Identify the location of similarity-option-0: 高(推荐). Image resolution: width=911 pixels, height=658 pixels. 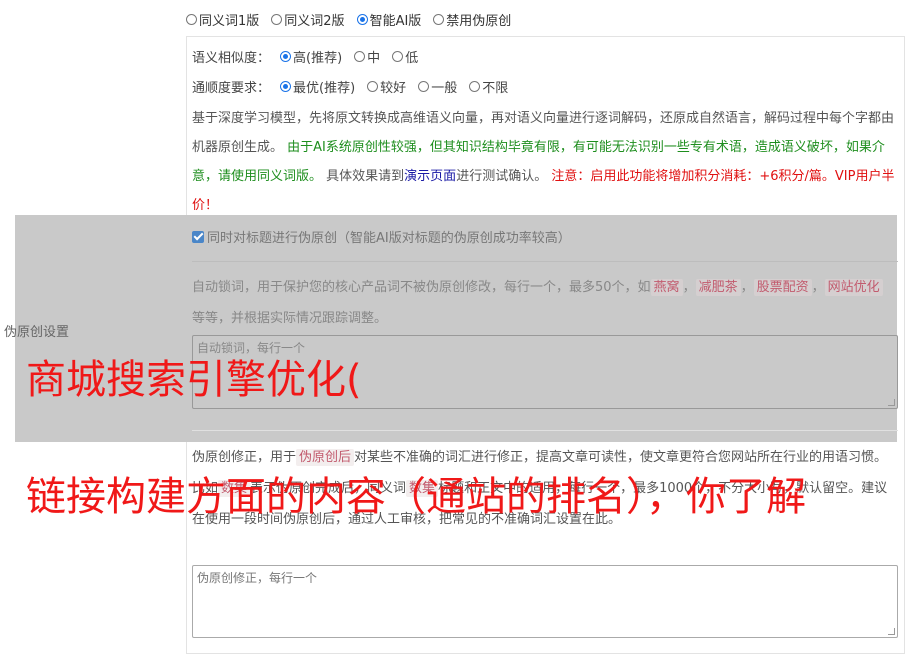
(311, 56).